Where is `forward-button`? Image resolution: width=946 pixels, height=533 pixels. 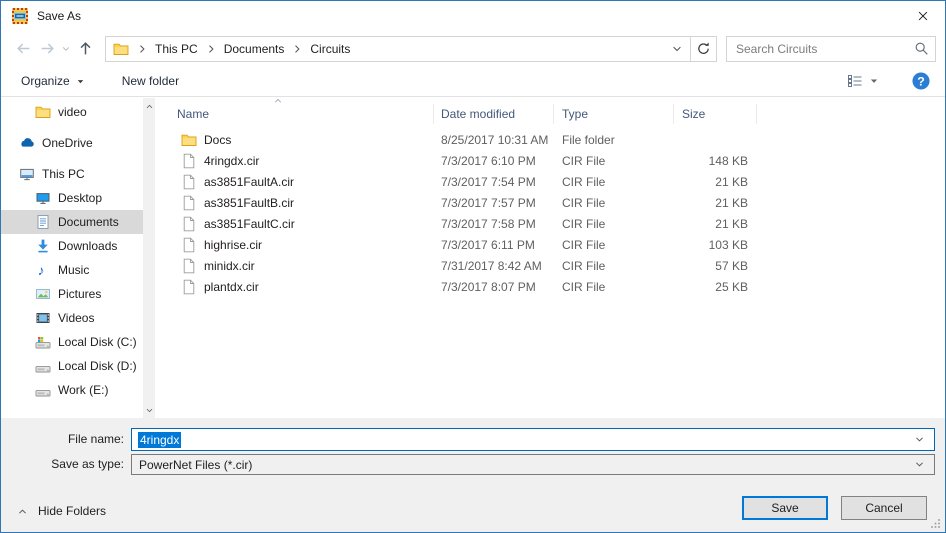
forward-button is located at coordinates (47, 49).